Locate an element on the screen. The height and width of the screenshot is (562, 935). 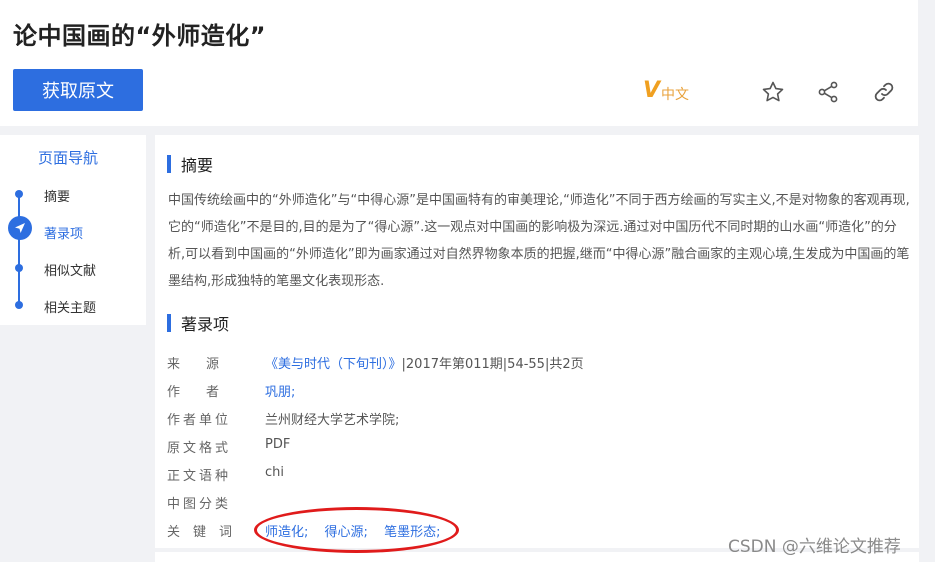
language-label: 正文语种 is located at coordinates (199, 476).